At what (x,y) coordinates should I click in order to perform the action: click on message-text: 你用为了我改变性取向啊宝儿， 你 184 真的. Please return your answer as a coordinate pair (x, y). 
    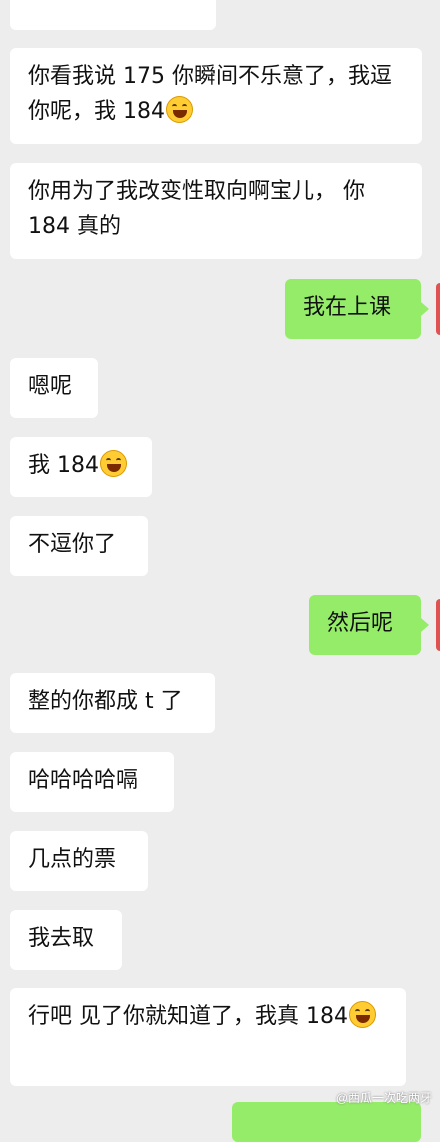
    Looking at the image, I should click on (196, 209).